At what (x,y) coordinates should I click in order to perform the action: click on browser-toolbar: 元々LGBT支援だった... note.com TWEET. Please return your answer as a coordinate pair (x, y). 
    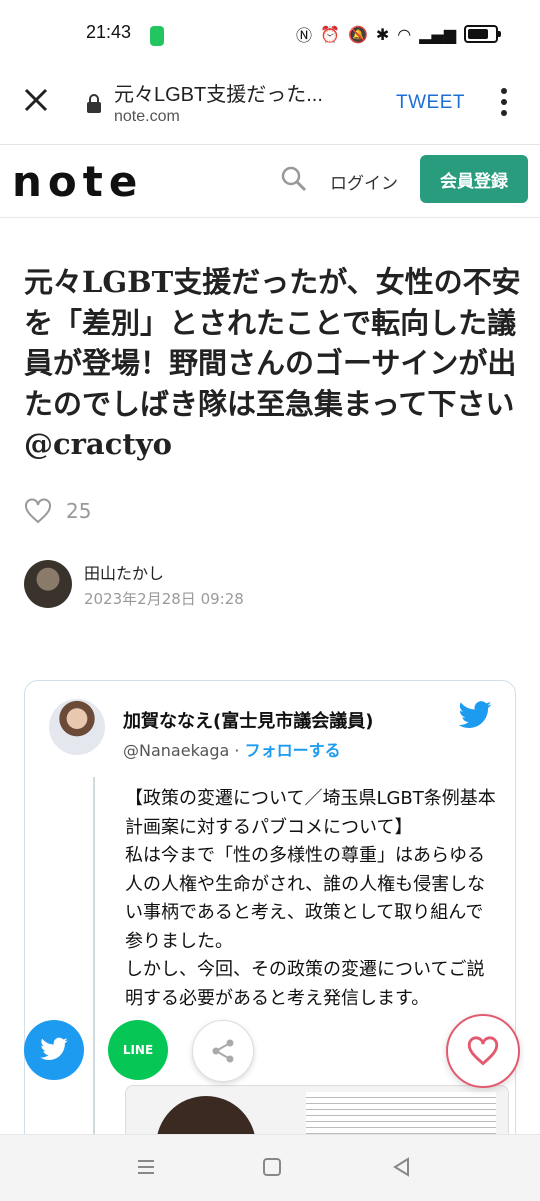
    Looking at the image, I should click on (270, 104).